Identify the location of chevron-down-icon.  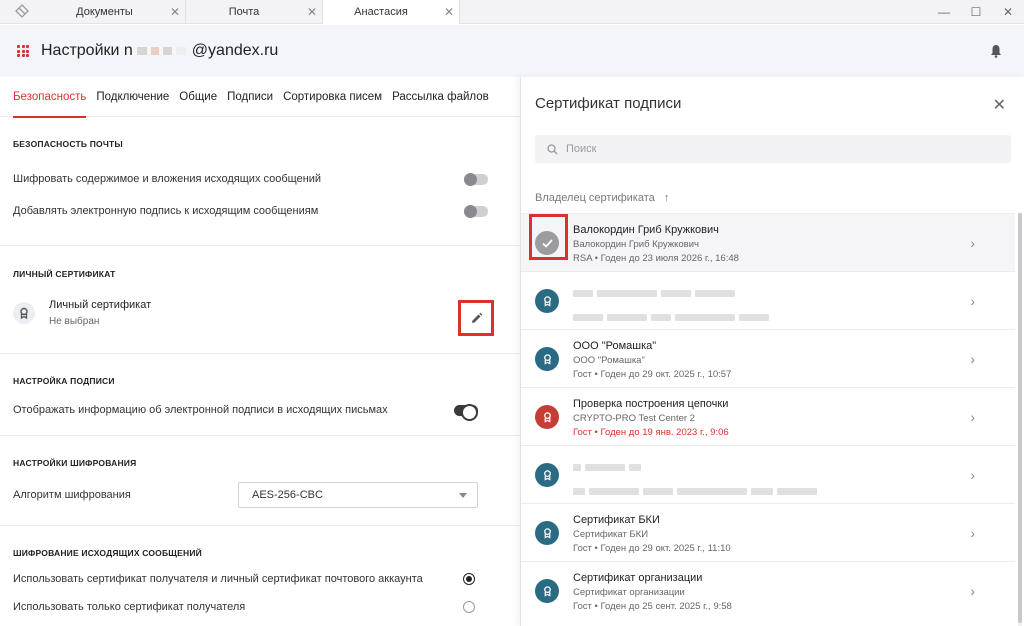
(463, 495).